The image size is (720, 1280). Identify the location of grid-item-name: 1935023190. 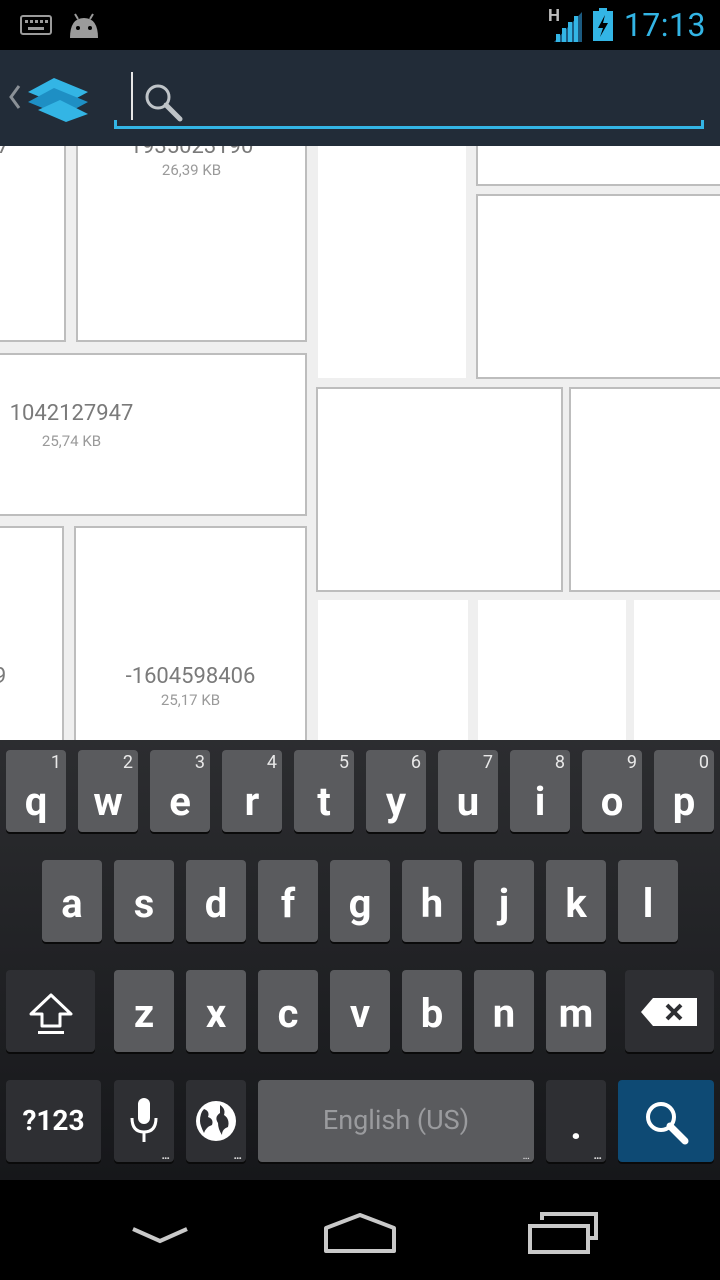
(191, 152).